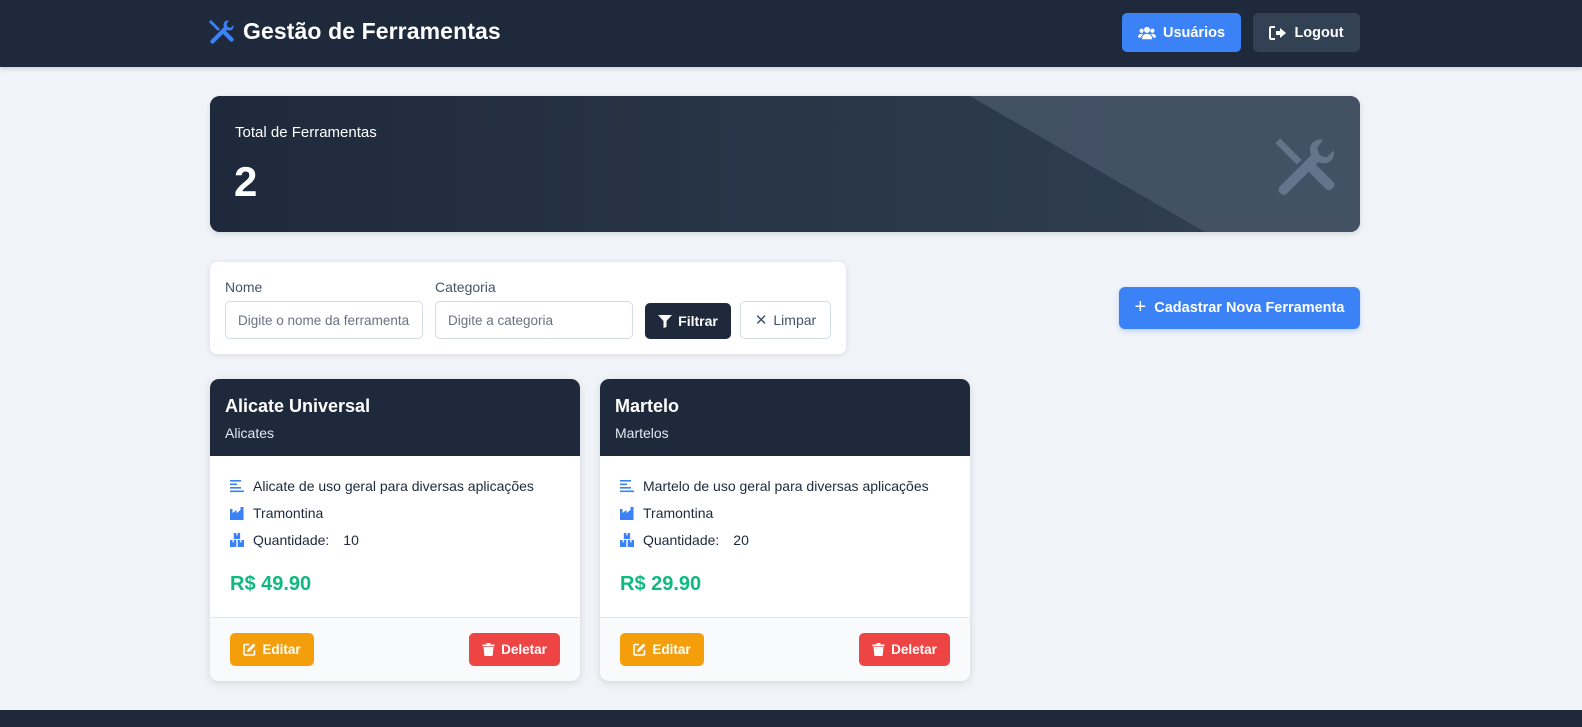  Describe the element at coordinates (324, 320) in the screenshot. I see `name-filter-input` at that location.